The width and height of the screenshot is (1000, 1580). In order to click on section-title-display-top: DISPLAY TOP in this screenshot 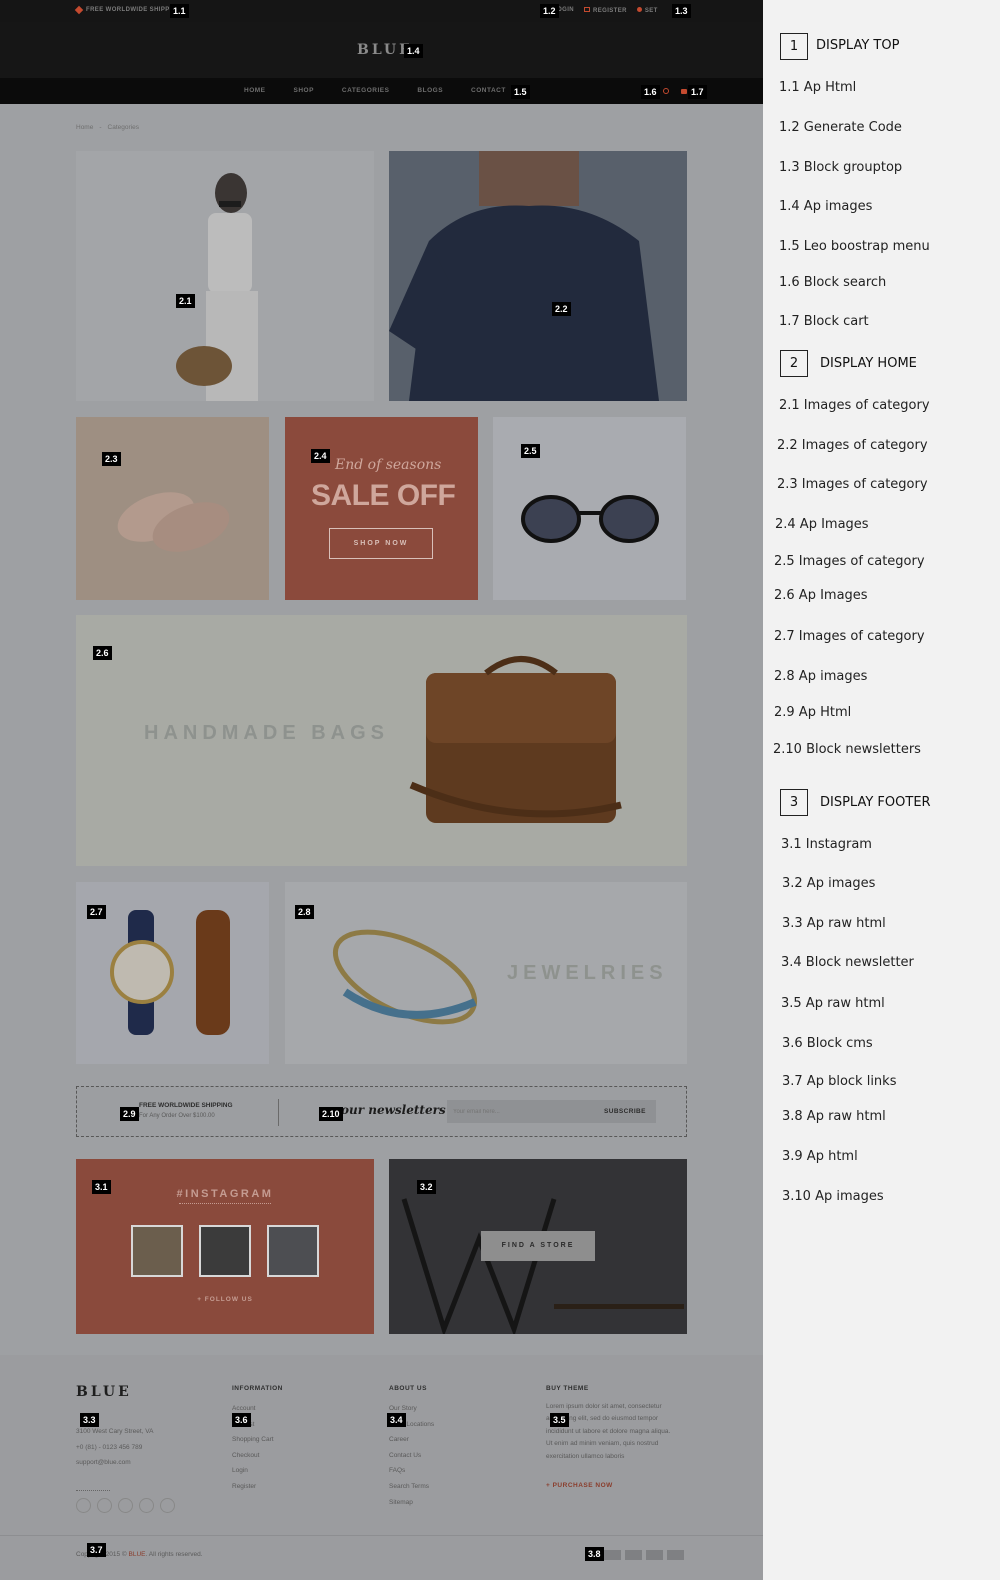, I will do `click(858, 45)`.